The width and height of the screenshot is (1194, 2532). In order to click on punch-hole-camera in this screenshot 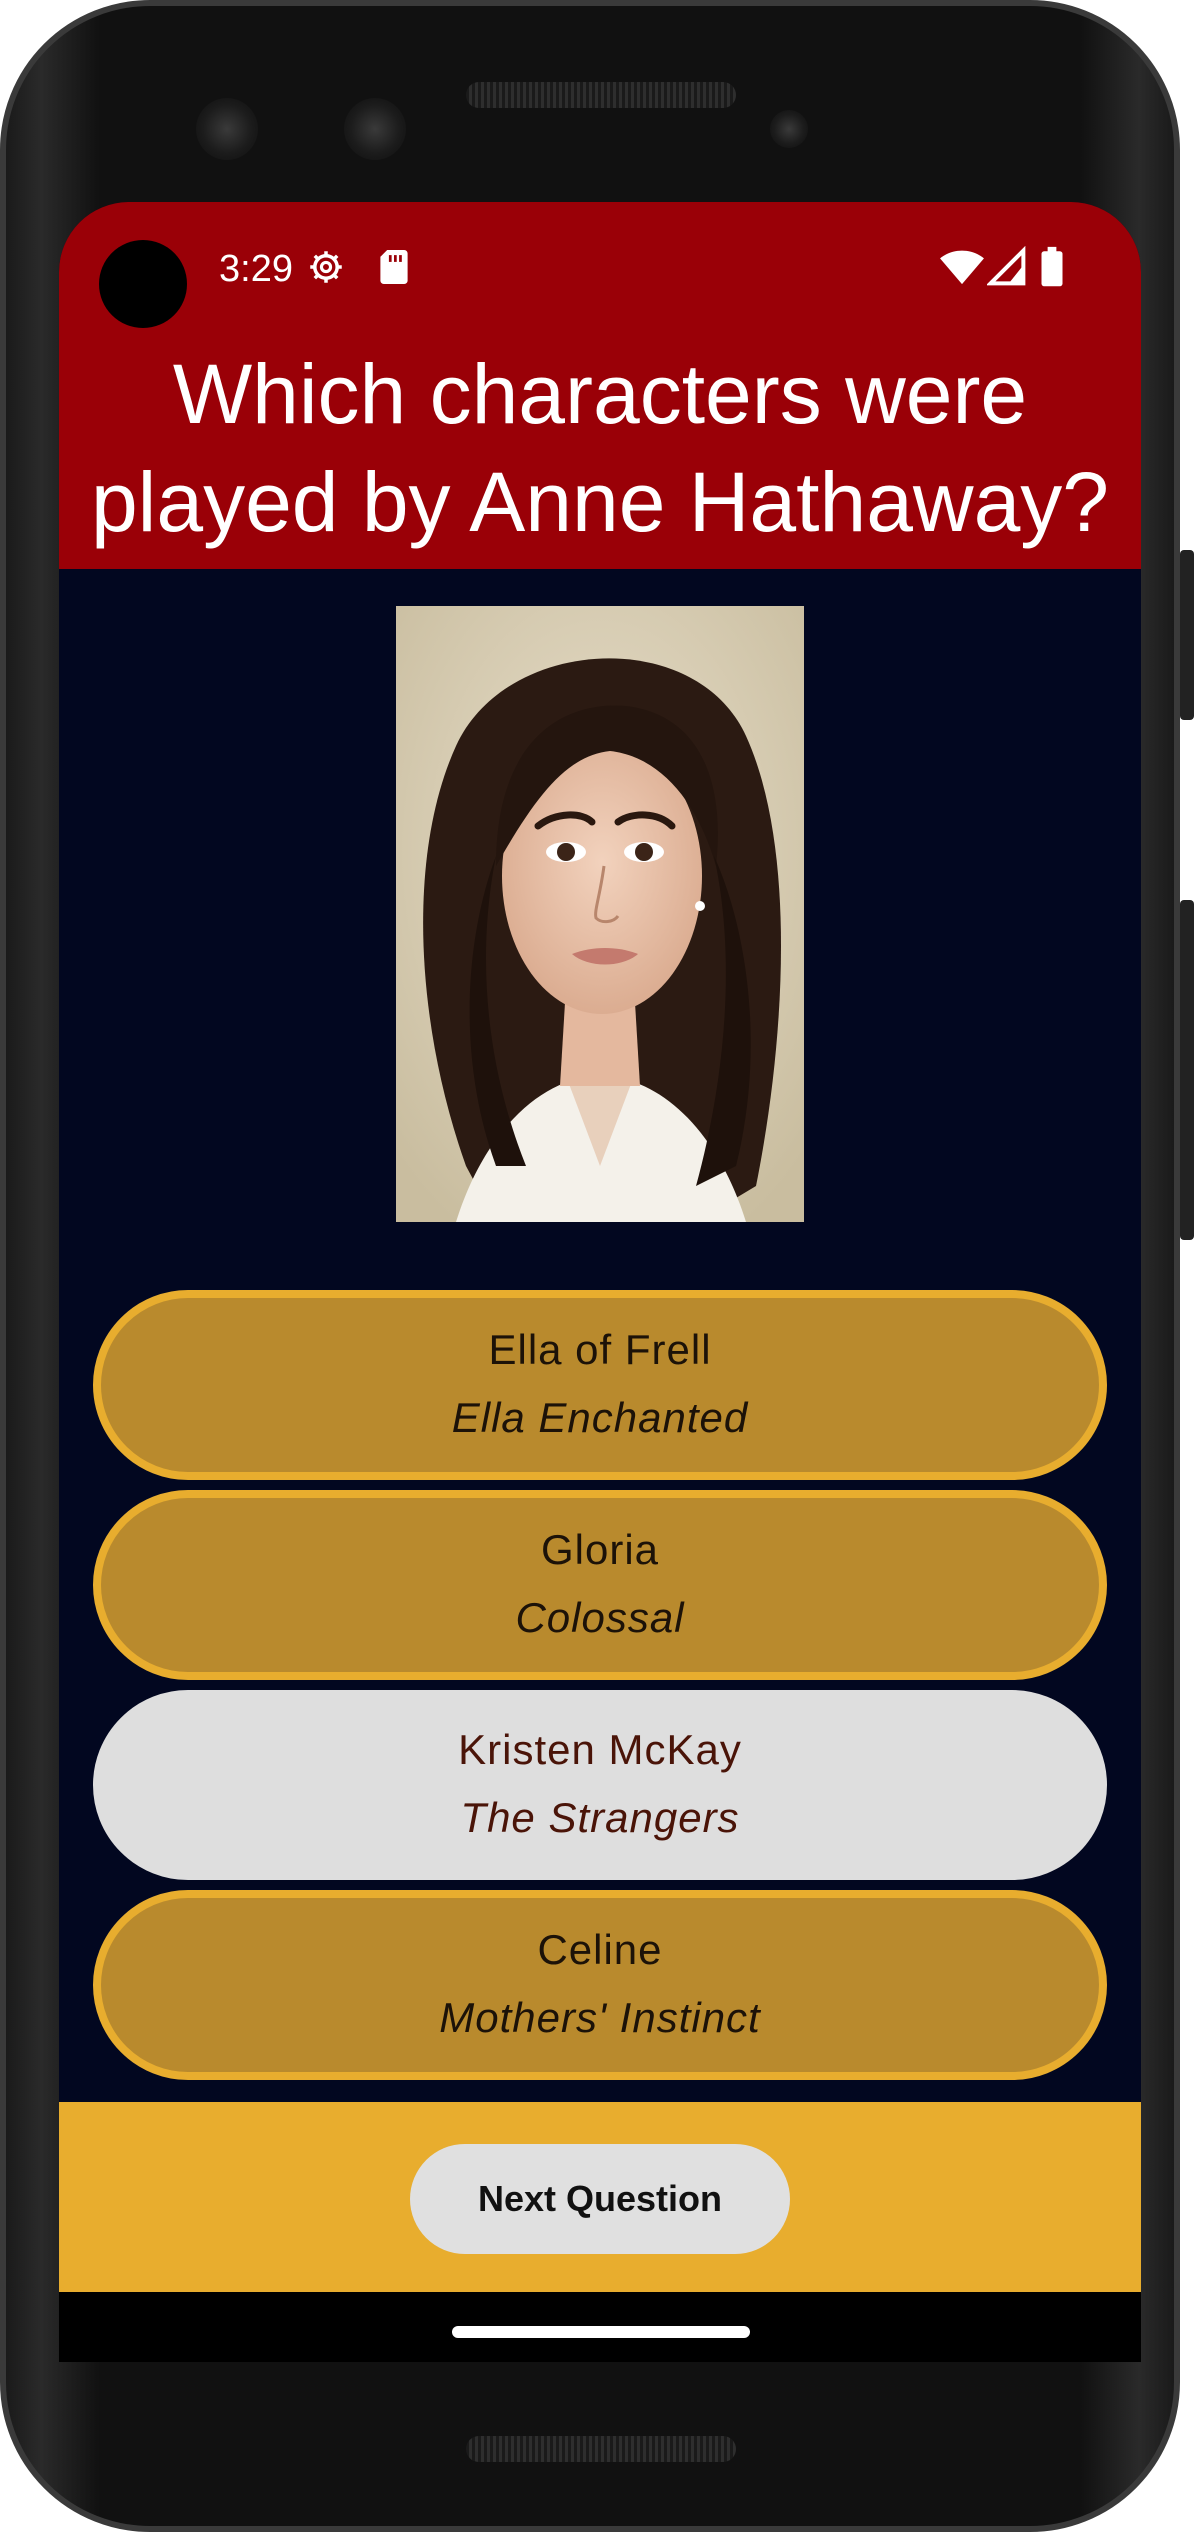, I will do `click(143, 284)`.